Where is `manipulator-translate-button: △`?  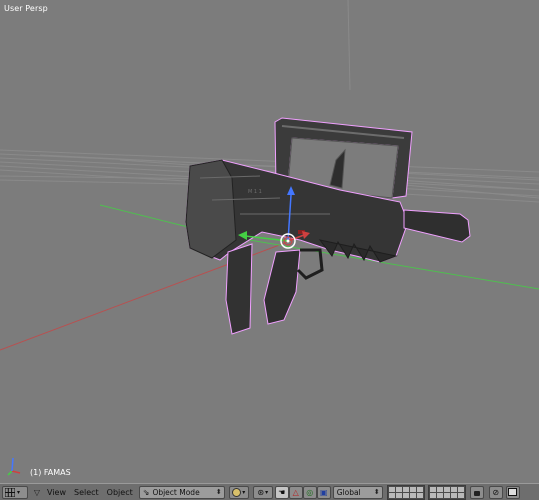
manipulator-translate-button: △ is located at coordinates (295, 492).